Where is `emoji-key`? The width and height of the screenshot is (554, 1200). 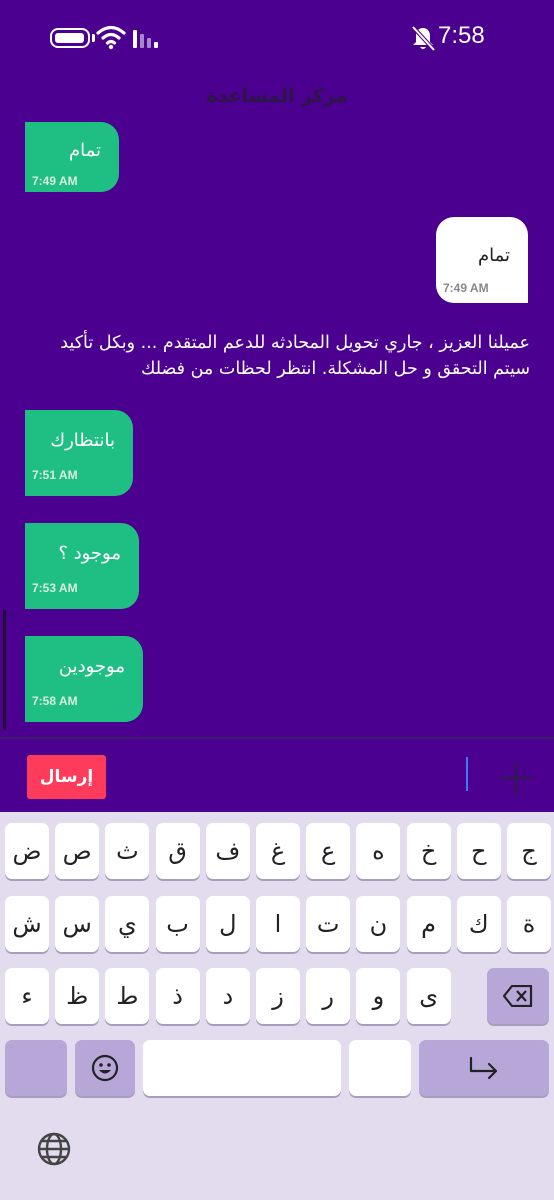 emoji-key is located at coordinates (105, 1068).